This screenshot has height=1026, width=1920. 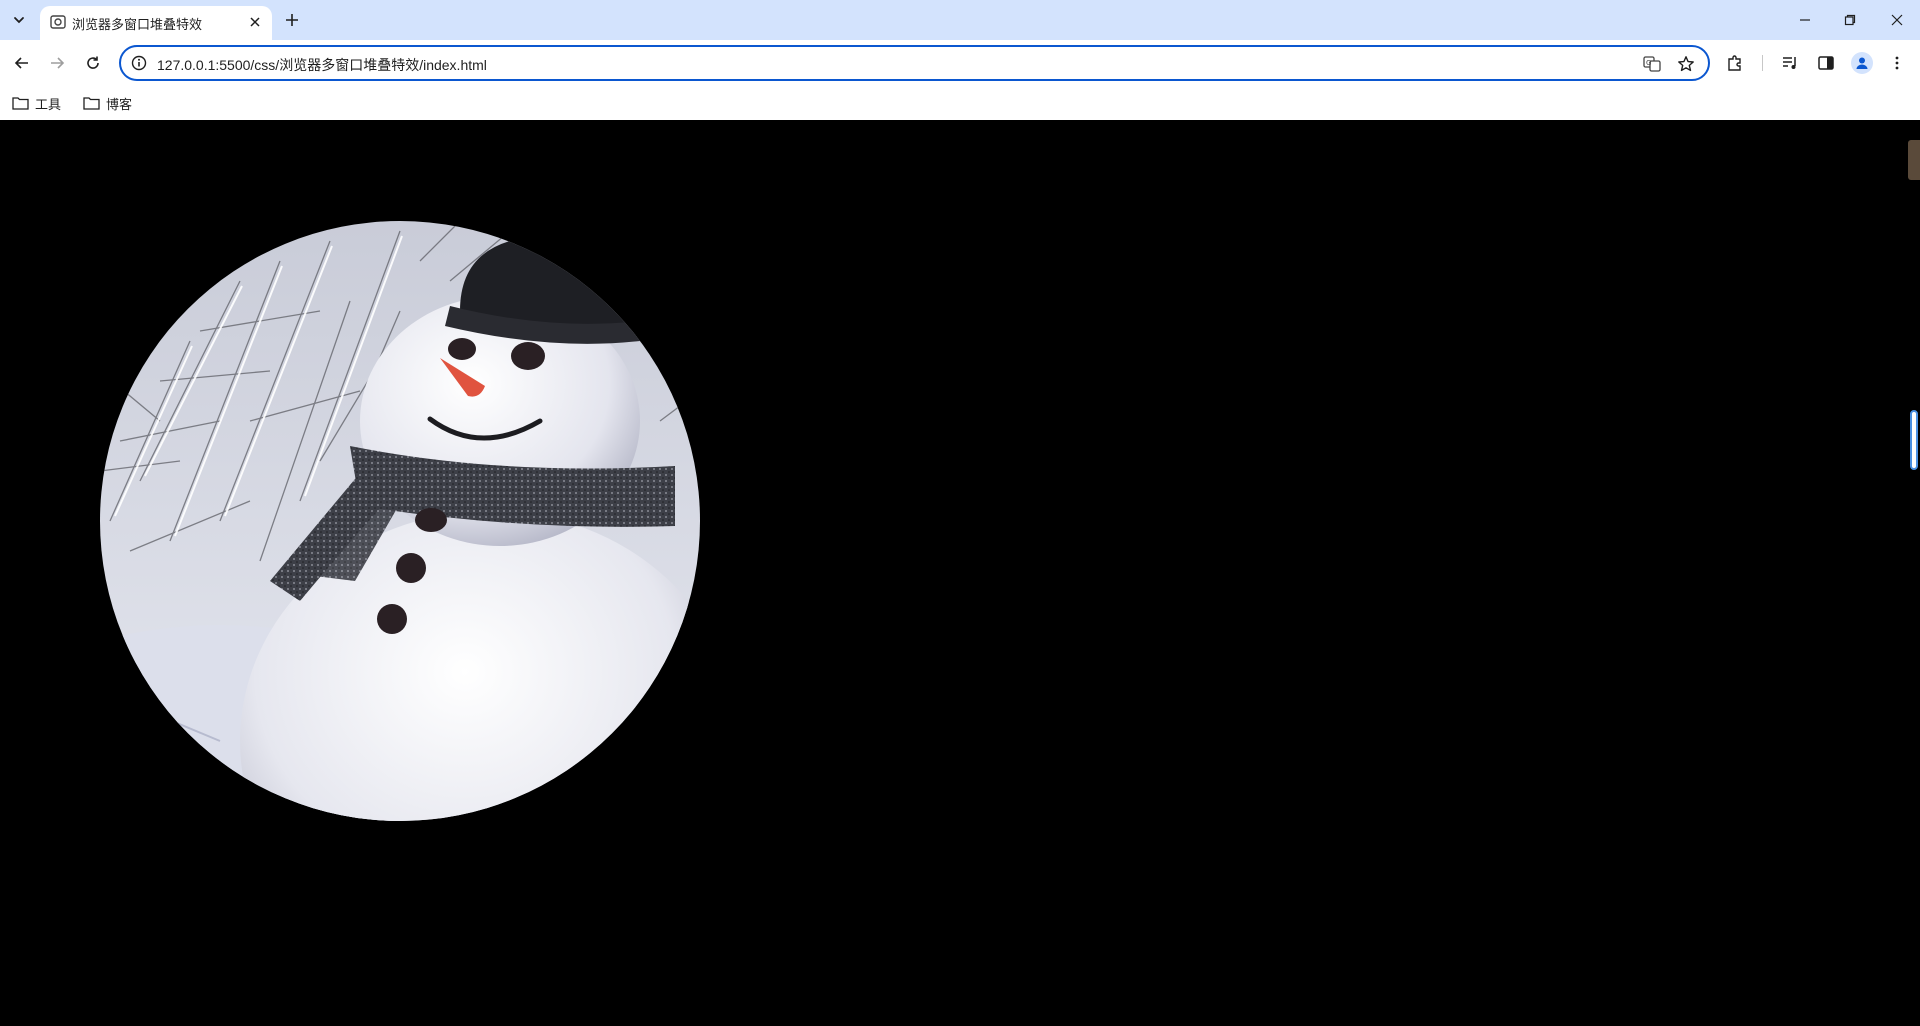 I want to click on restore-icon, so click(x=1850, y=20).